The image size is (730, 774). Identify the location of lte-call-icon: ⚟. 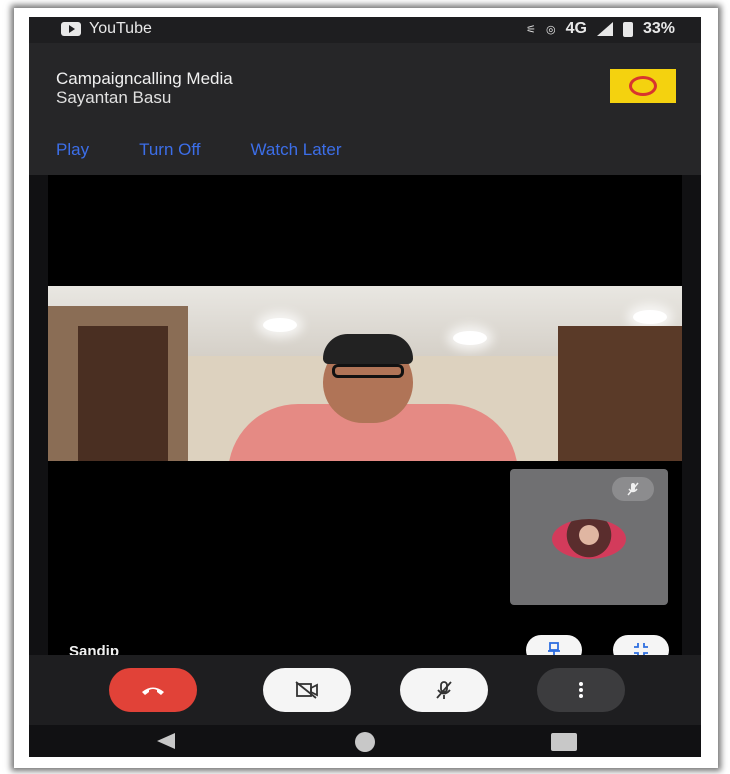
(531, 29).